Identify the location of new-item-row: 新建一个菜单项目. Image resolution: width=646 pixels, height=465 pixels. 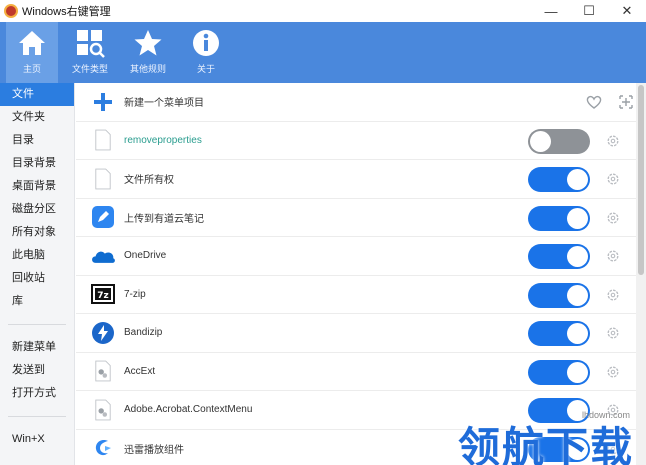
(356, 102).